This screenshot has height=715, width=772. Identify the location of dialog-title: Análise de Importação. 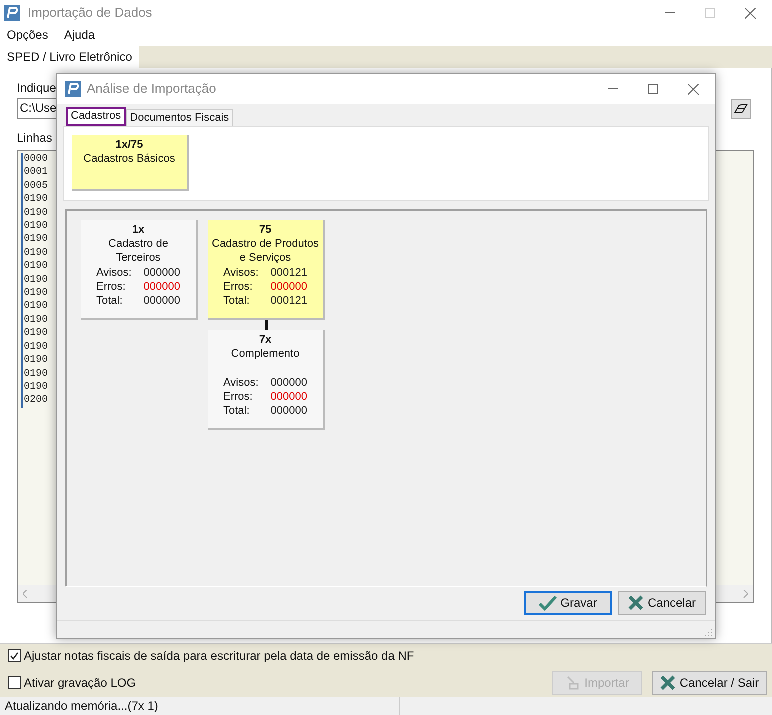
(151, 89).